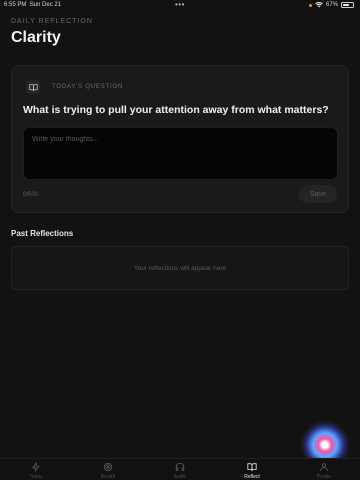  I want to click on status-time: 6:55 PM Sun Dec 21, so click(32, 5).